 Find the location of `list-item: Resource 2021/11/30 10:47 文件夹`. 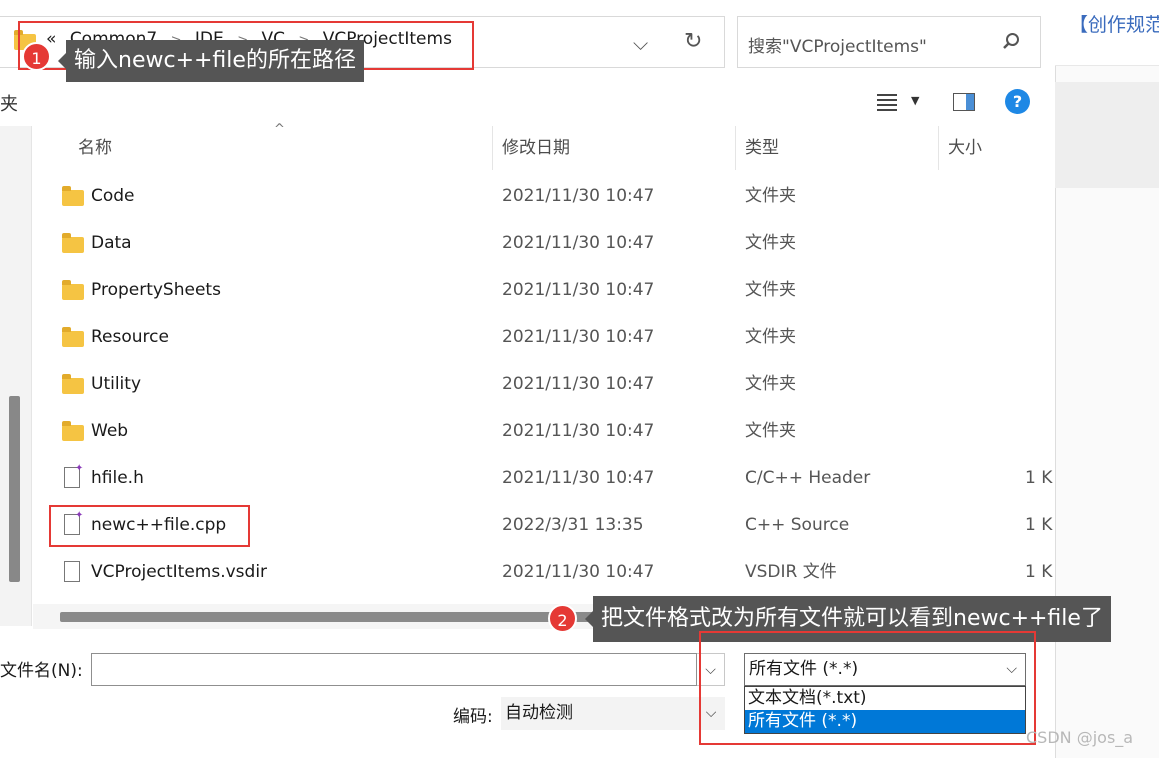

list-item: Resource 2021/11/30 10:47 文件夹 is located at coordinates (551, 337).